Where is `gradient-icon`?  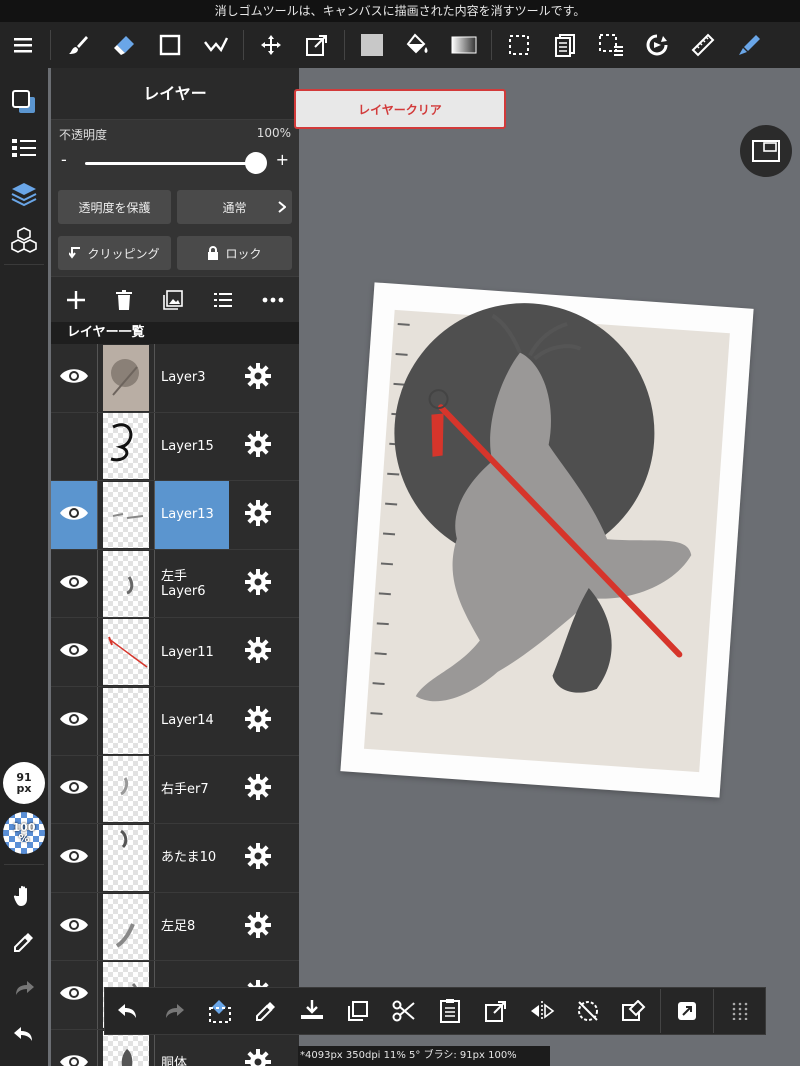 gradient-icon is located at coordinates (464, 45).